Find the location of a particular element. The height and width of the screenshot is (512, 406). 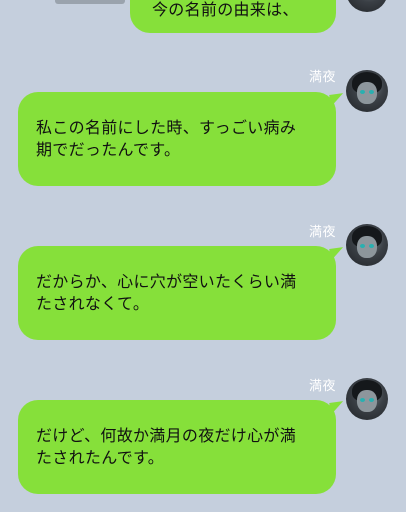

message-bubble: だからか、心に穴が空いたくらい満 たされなくて。 is located at coordinates (177, 293).